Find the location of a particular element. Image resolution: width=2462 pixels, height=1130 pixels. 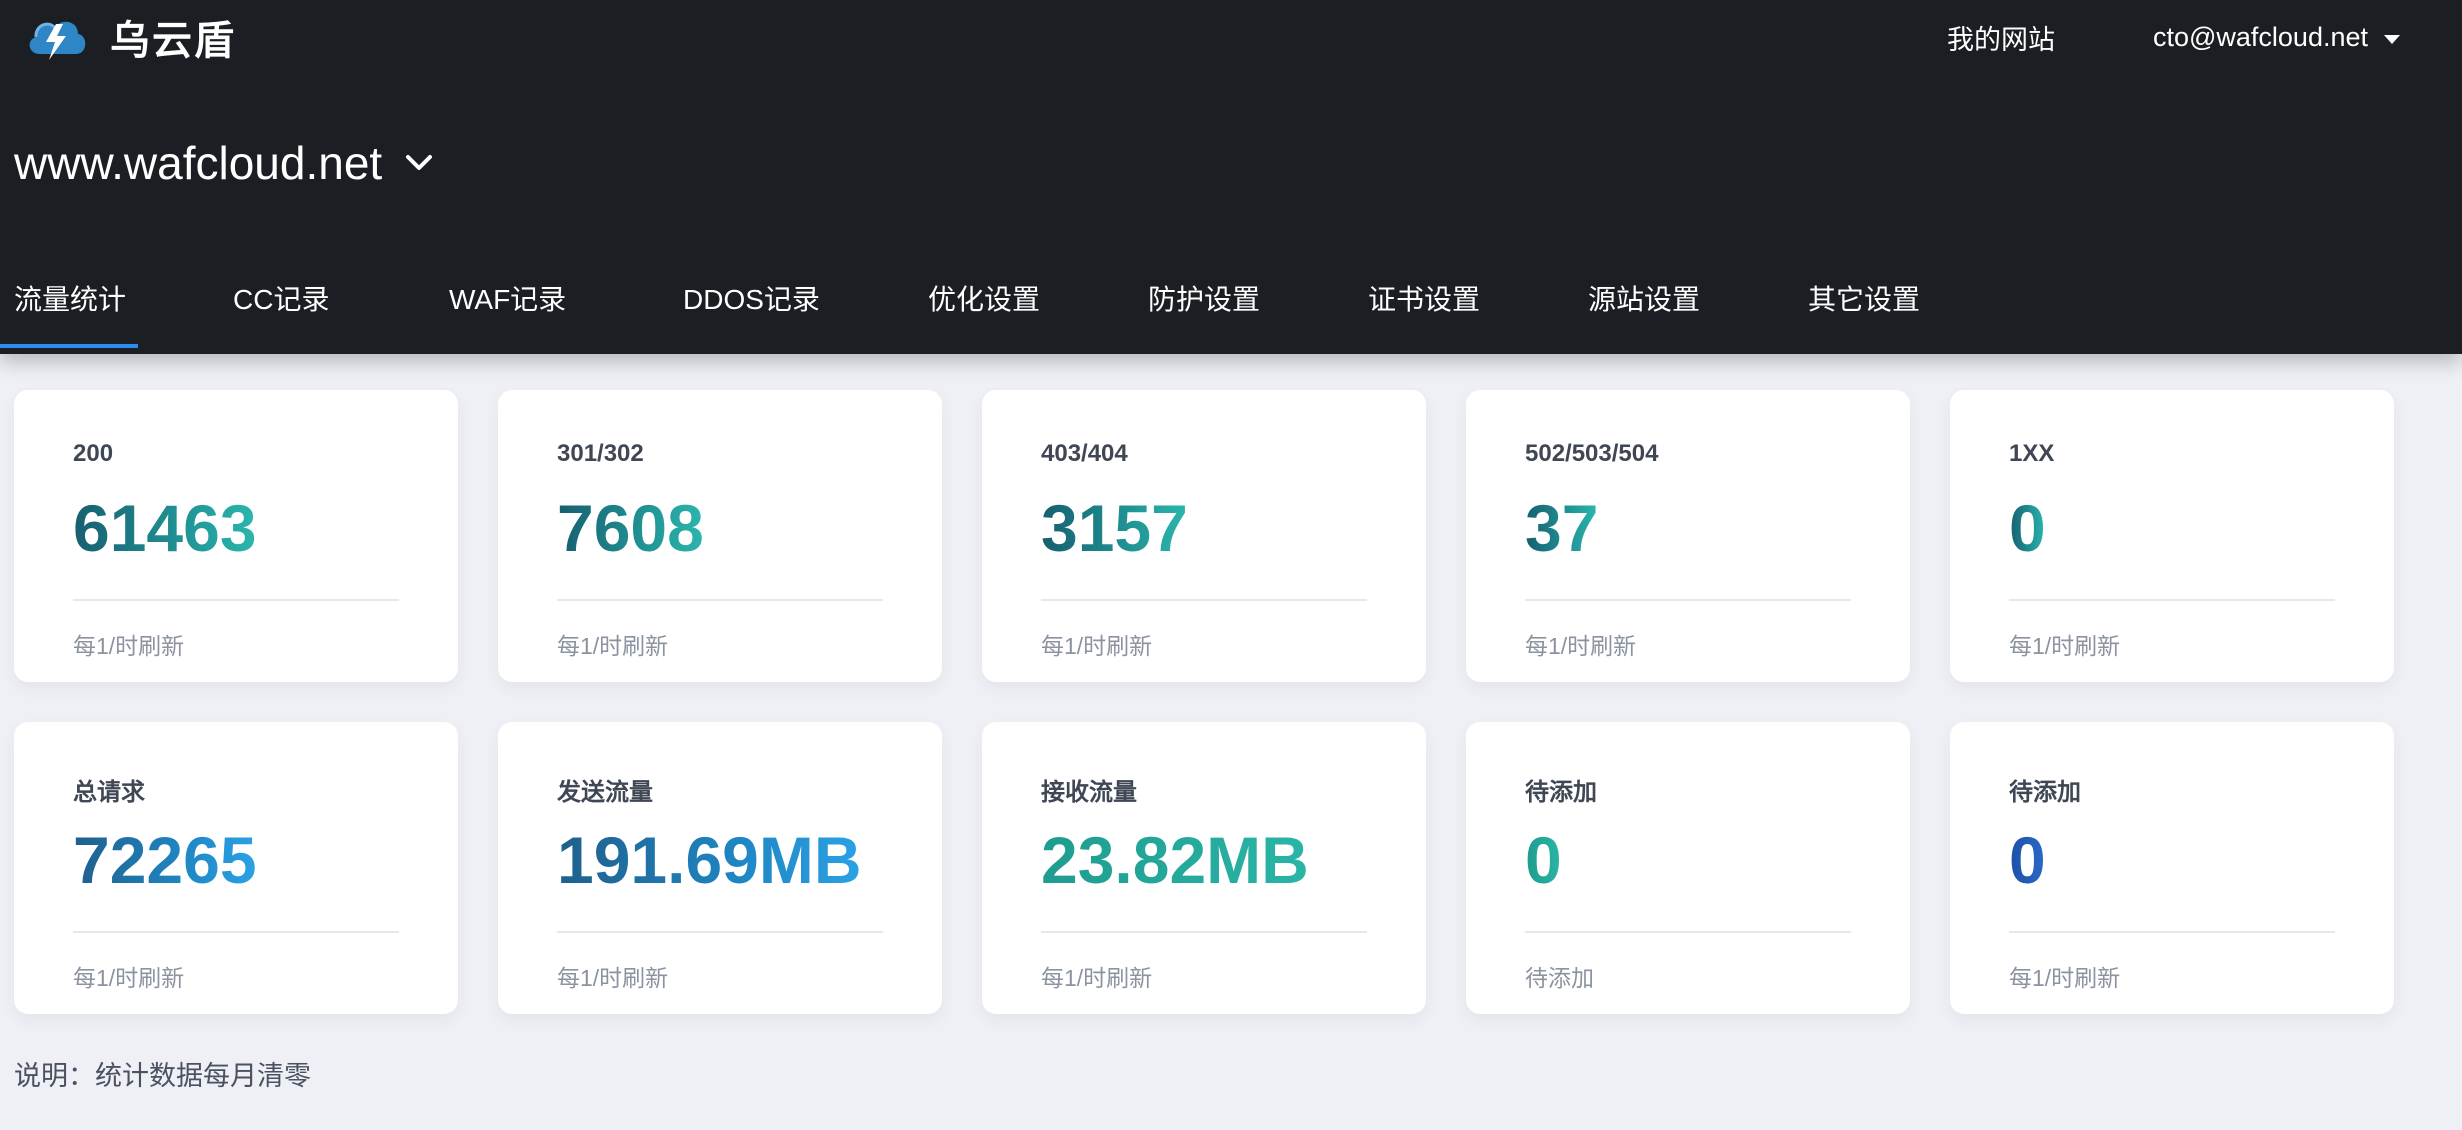

stat-label: 502/503/504 is located at coordinates (1592, 453).